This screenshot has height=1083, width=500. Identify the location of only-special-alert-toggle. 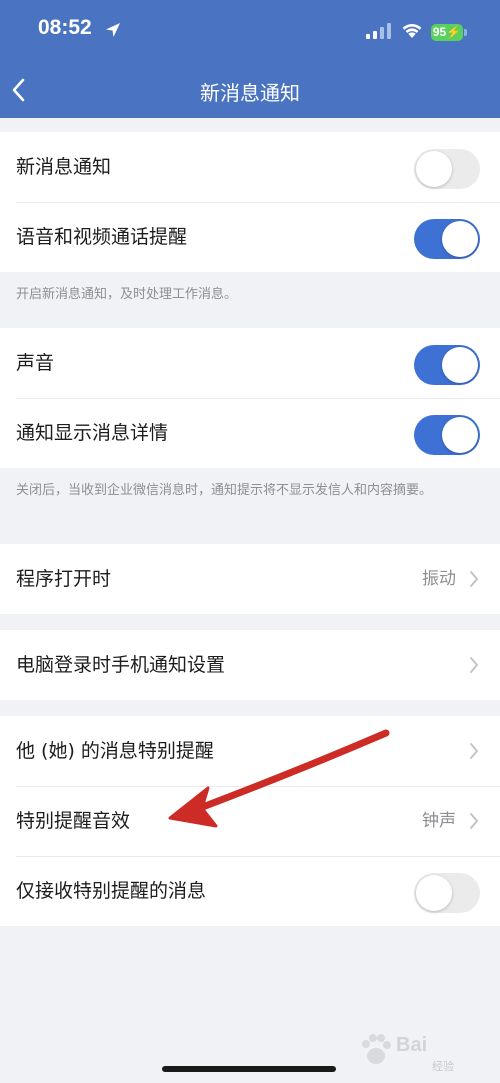
(447, 893).